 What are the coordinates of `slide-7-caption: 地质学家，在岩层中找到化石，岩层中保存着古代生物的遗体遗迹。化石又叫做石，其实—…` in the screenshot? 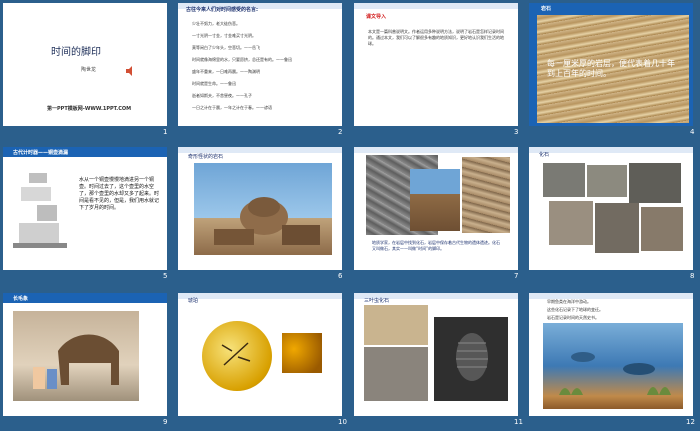 It's located at (436, 245).